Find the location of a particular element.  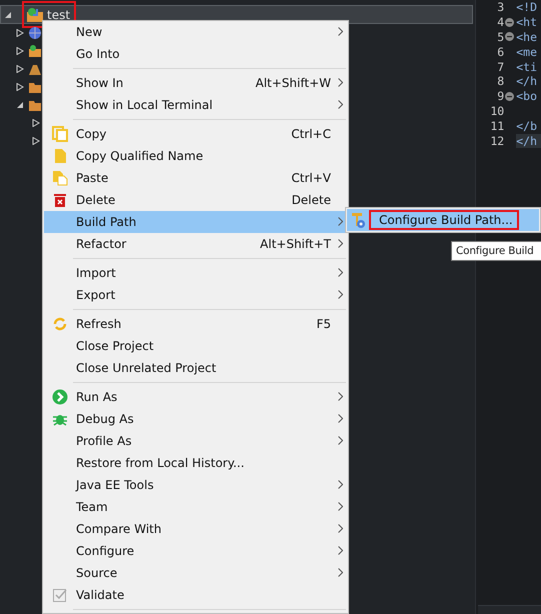

menu-item: Go Into is located at coordinates (195, 54).